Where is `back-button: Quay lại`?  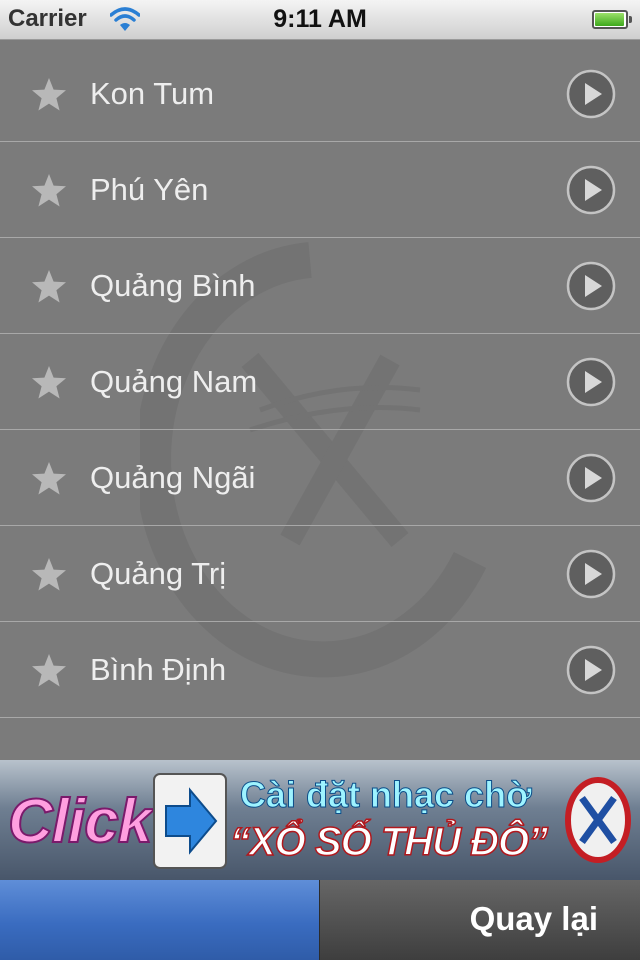
back-button: Quay lại is located at coordinates (480, 920).